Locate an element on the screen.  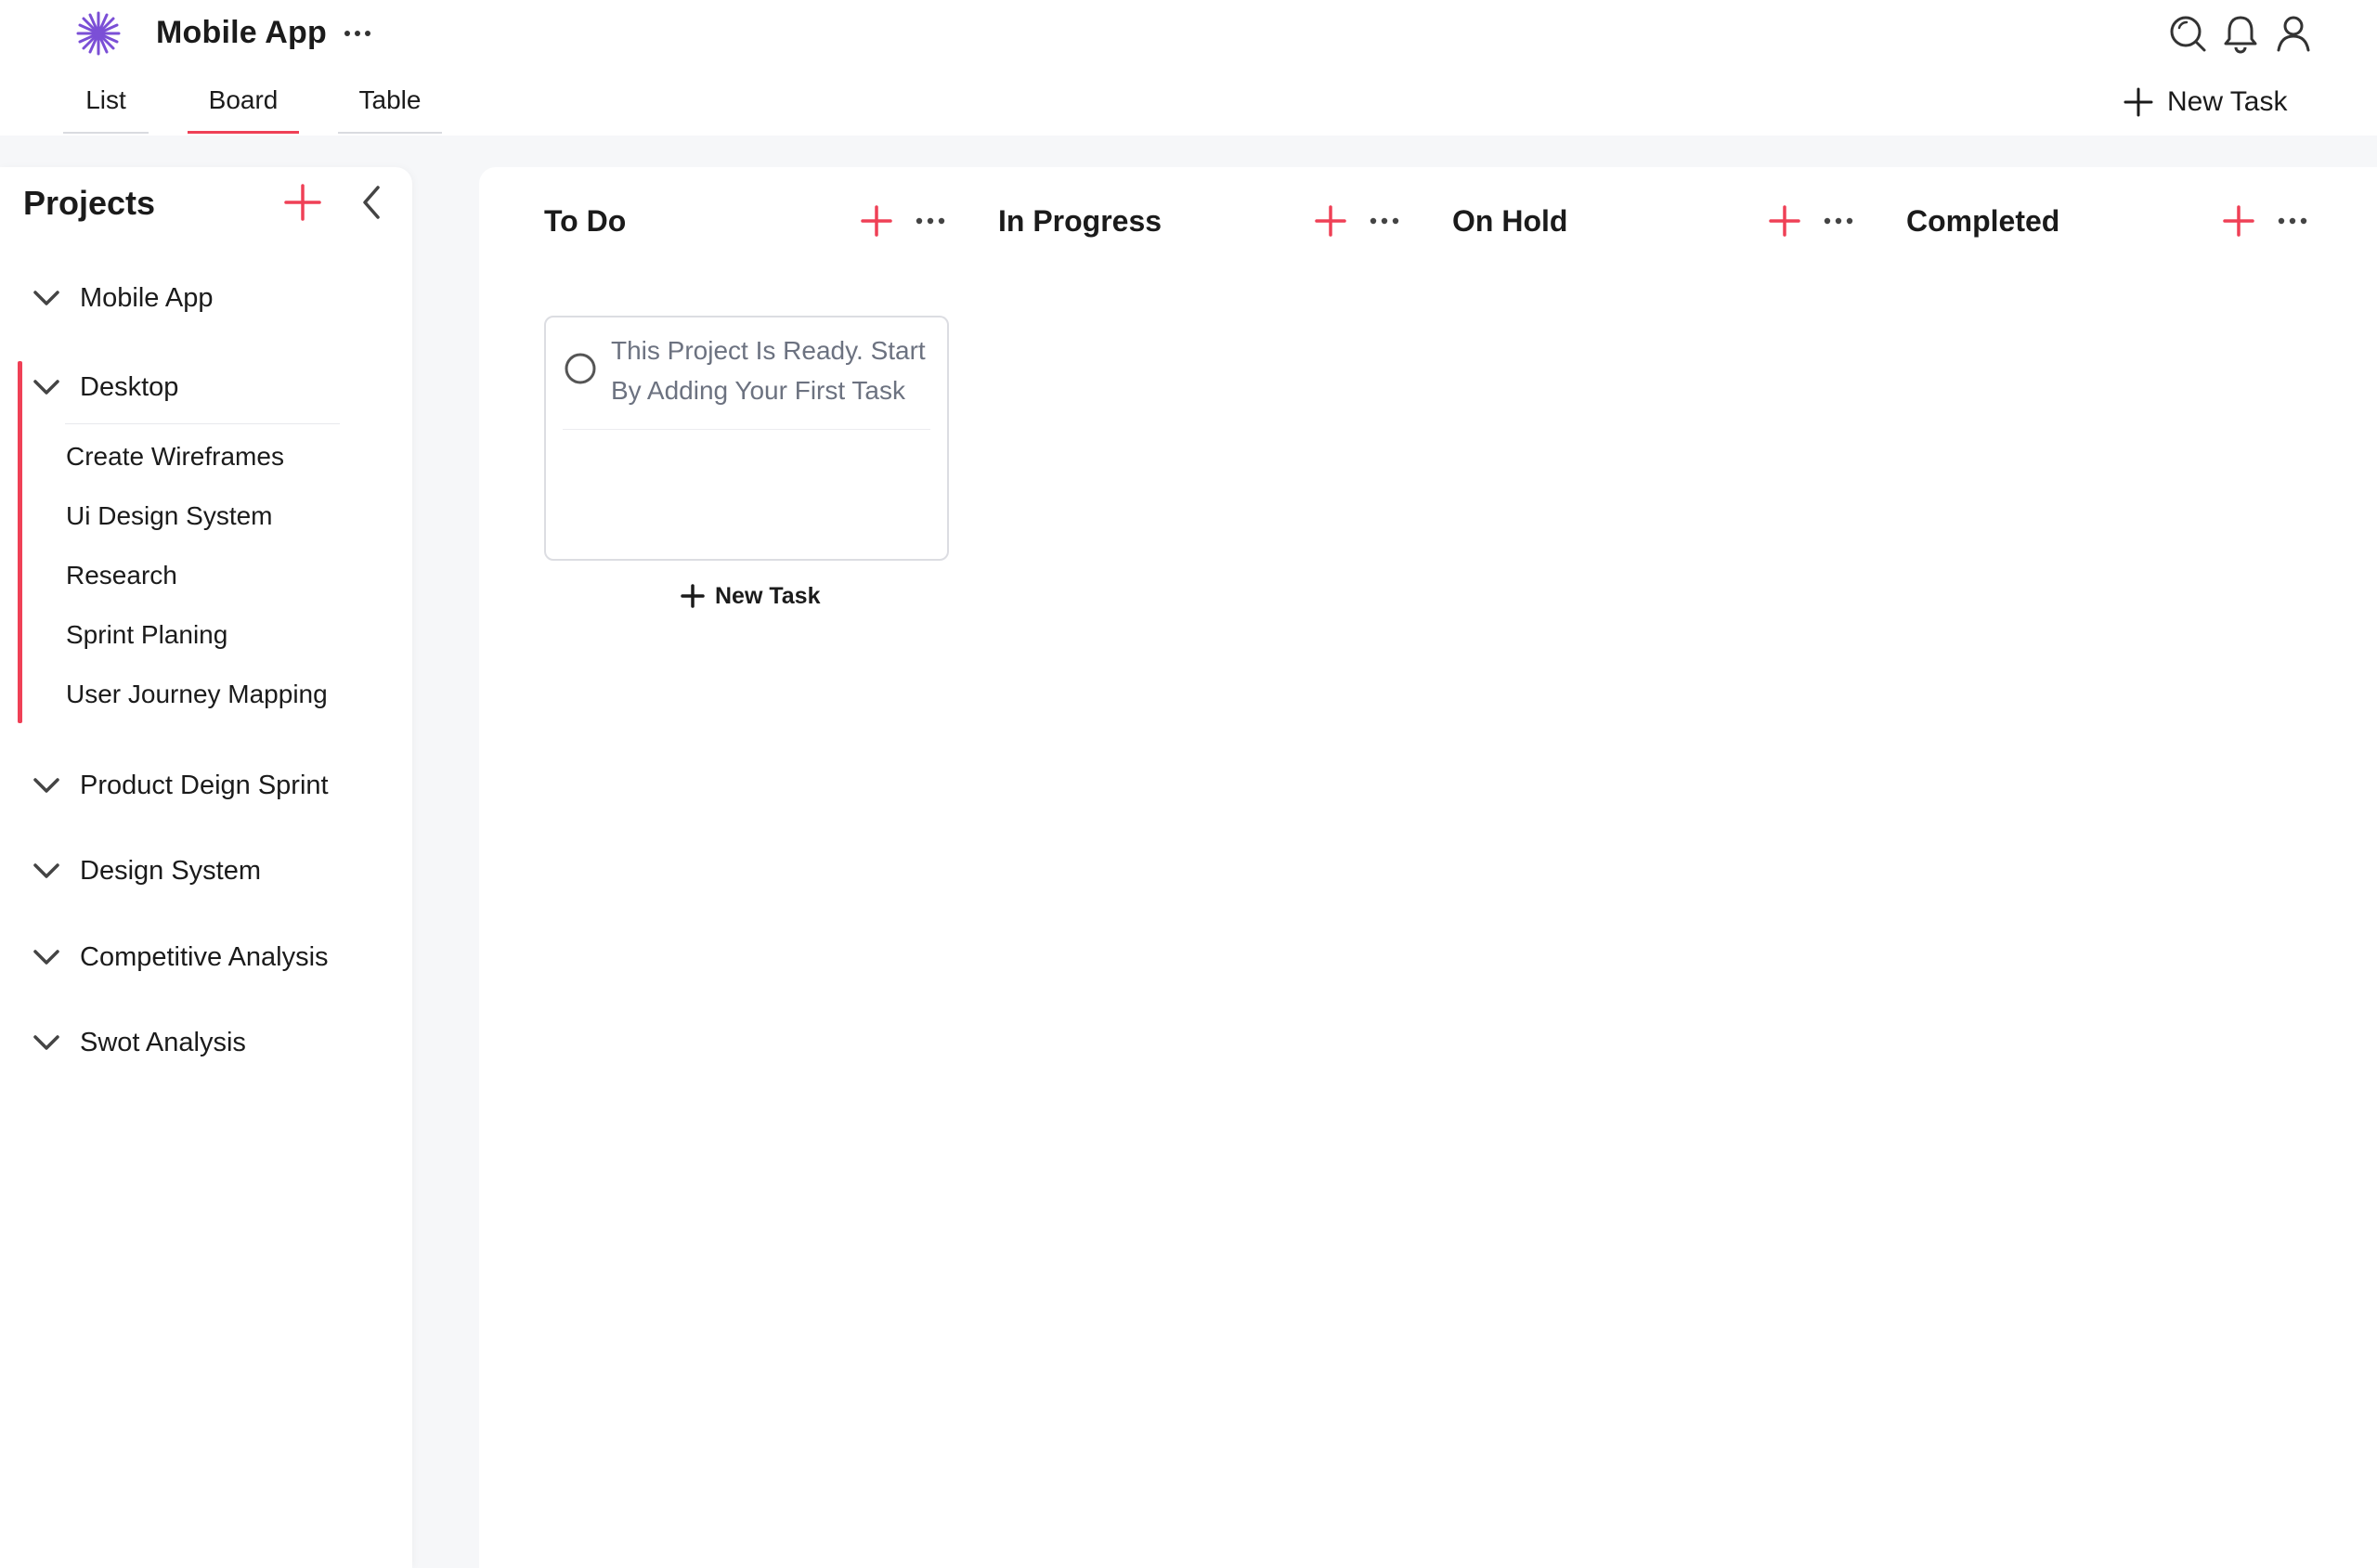
column-header-to-do: To Do is located at coordinates (748, 223).